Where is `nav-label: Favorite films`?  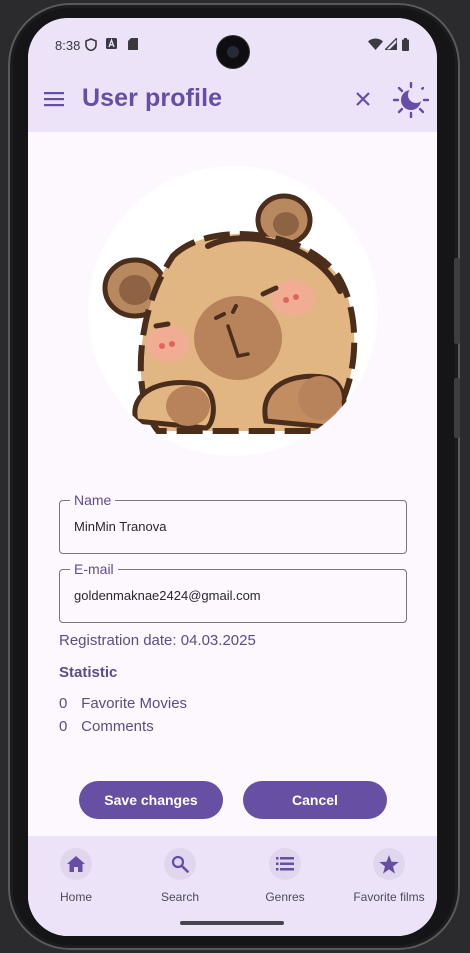 nav-label: Favorite films is located at coordinates (389, 897).